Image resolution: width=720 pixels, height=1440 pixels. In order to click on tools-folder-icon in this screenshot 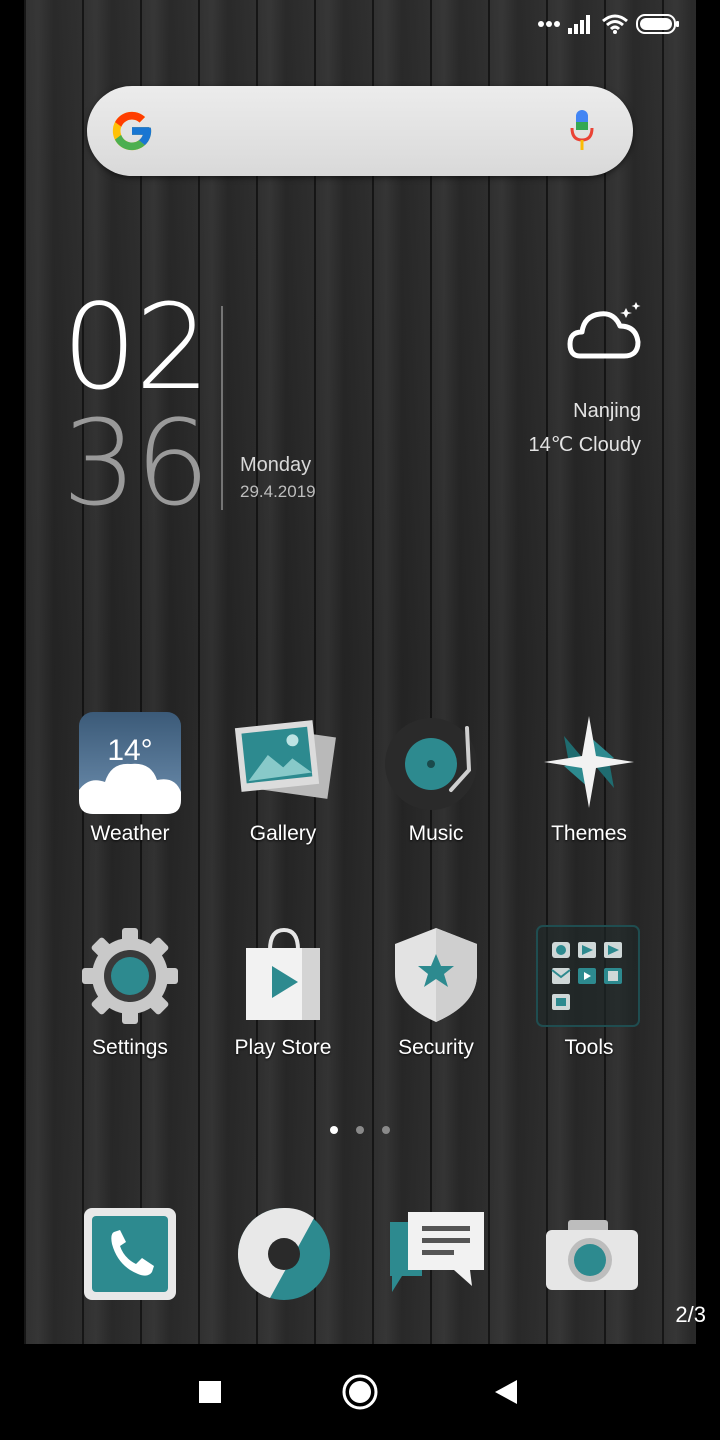, I will do `click(589, 979)`.